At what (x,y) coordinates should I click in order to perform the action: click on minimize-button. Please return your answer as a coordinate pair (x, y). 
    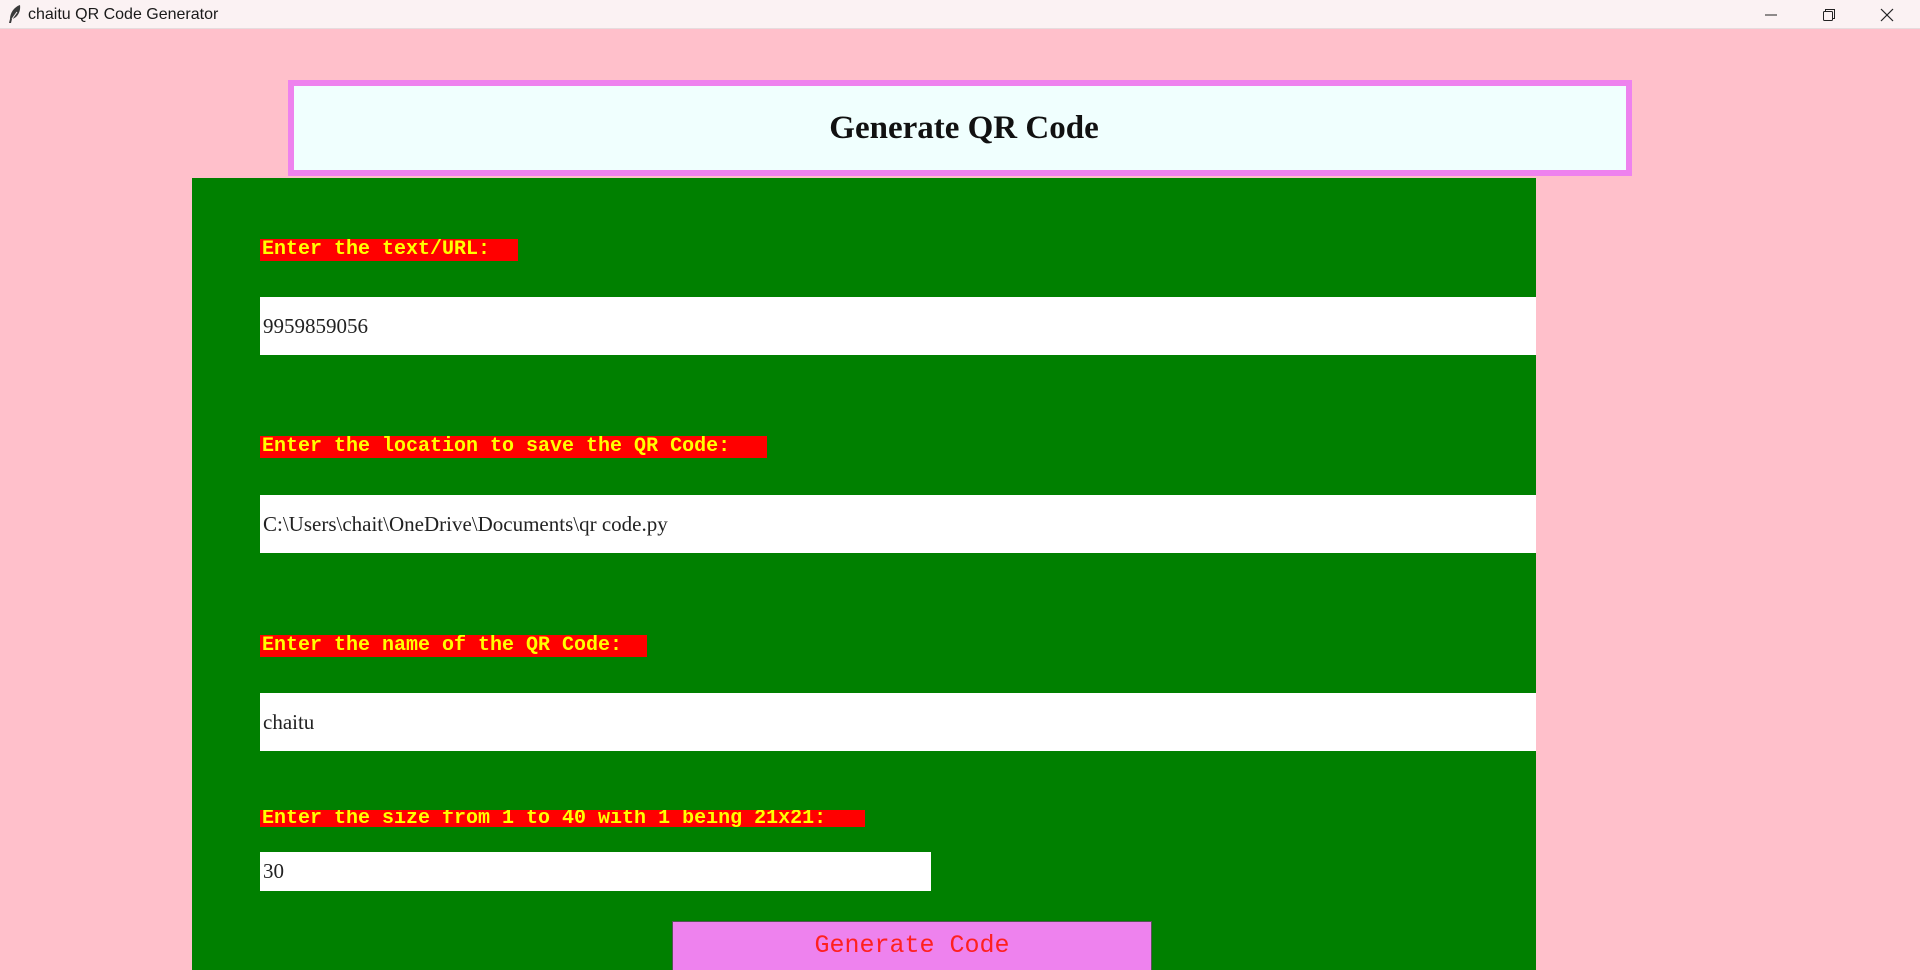
    Looking at the image, I should click on (1771, 14).